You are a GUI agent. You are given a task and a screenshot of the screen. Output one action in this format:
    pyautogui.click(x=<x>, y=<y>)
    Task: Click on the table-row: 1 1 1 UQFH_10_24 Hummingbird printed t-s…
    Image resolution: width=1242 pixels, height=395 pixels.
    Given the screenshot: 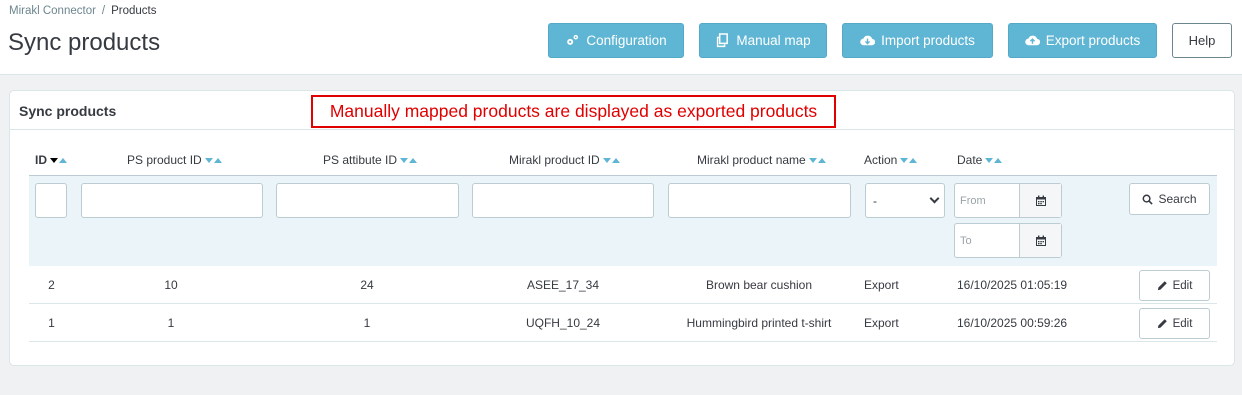 What is the action you would take?
    pyautogui.click(x=623, y=323)
    